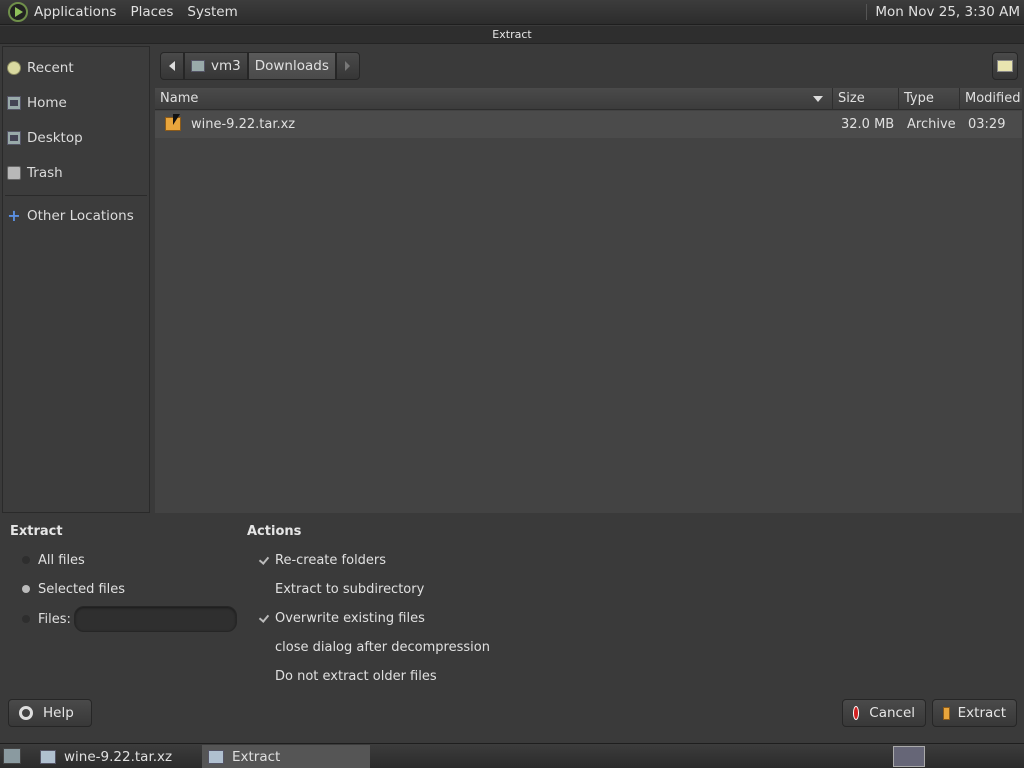  Describe the element at coordinates (256, 756) in the screenshot. I see `task-label: Extract` at that location.